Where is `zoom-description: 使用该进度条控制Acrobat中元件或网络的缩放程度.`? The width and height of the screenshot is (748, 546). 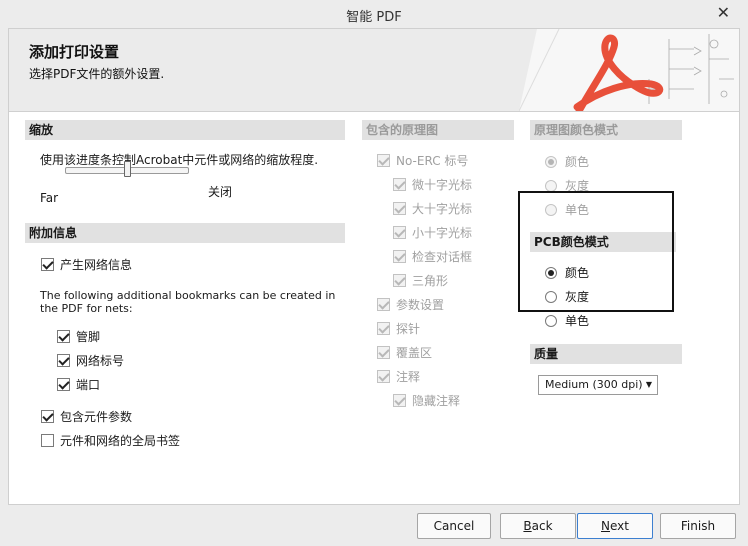
zoom-description: 使用该进度条控制Acrobat中元件或网络的缩放程度. is located at coordinates (179, 160).